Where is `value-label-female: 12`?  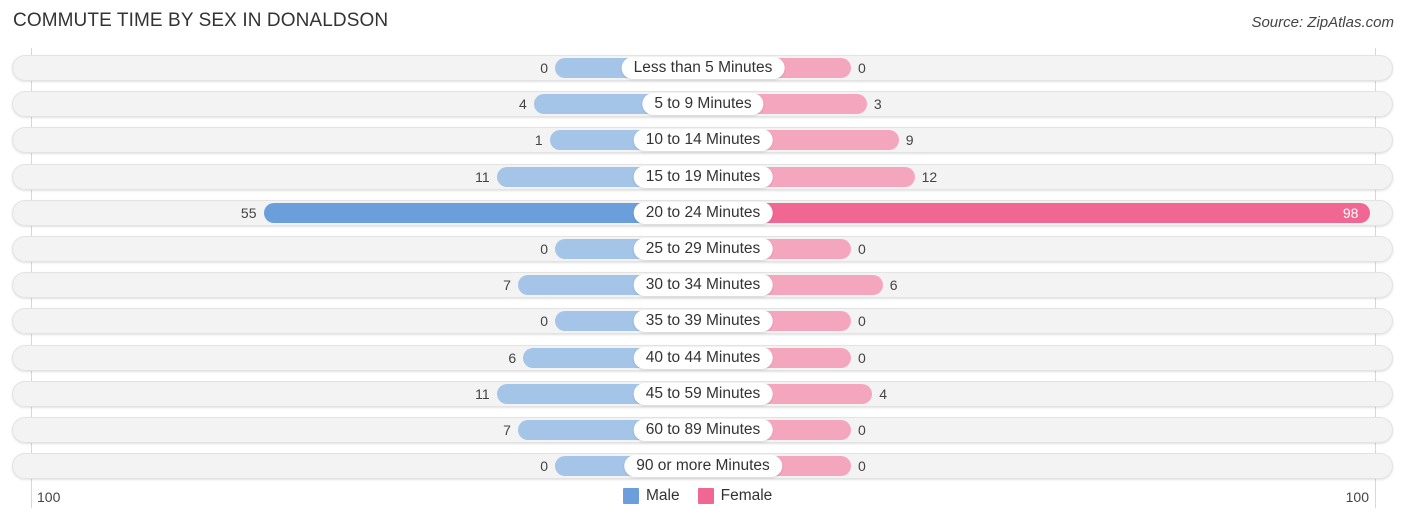 value-label-female: 12 is located at coordinates (929, 177).